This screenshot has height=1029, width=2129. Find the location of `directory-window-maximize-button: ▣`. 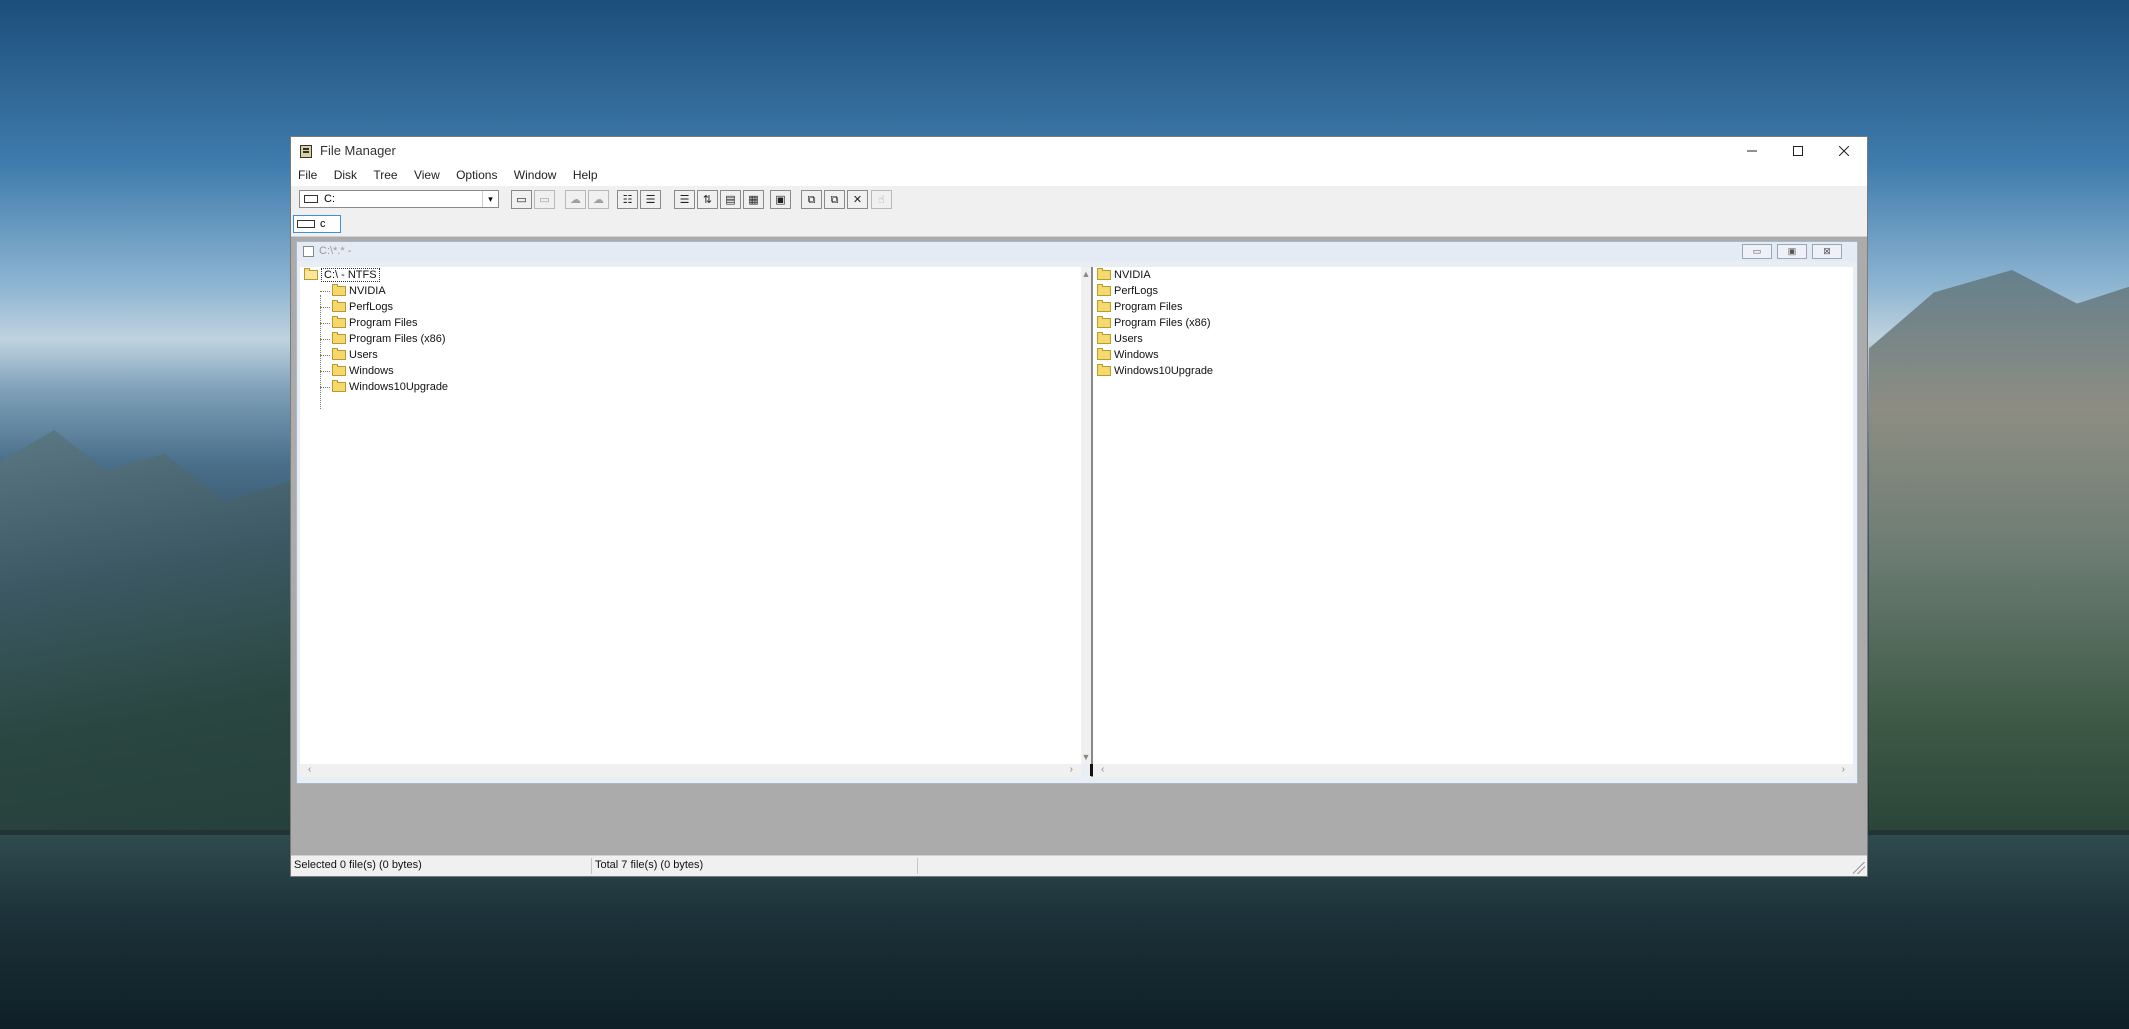

directory-window-maximize-button: ▣ is located at coordinates (1792, 251).